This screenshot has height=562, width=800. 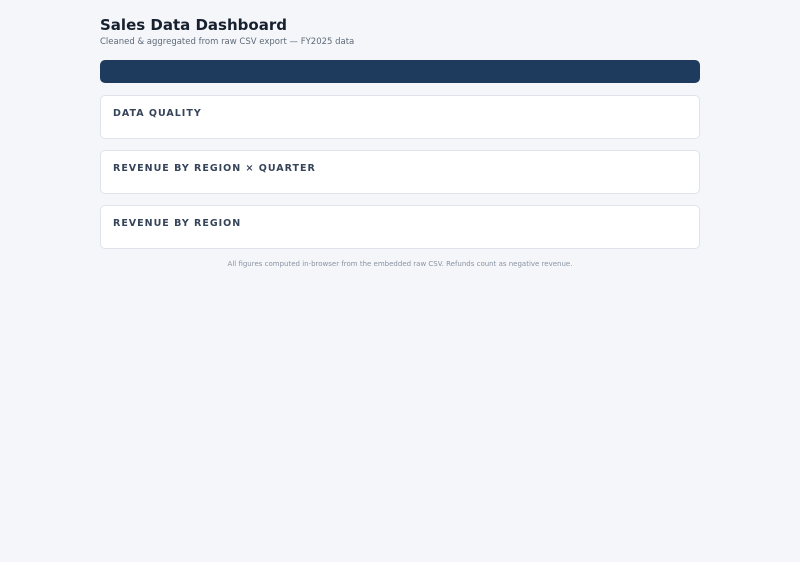 What do you see at coordinates (157, 113) in the screenshot?
I see `data-quality-title: DATA QUALITY` at bounding box center [157, 113].